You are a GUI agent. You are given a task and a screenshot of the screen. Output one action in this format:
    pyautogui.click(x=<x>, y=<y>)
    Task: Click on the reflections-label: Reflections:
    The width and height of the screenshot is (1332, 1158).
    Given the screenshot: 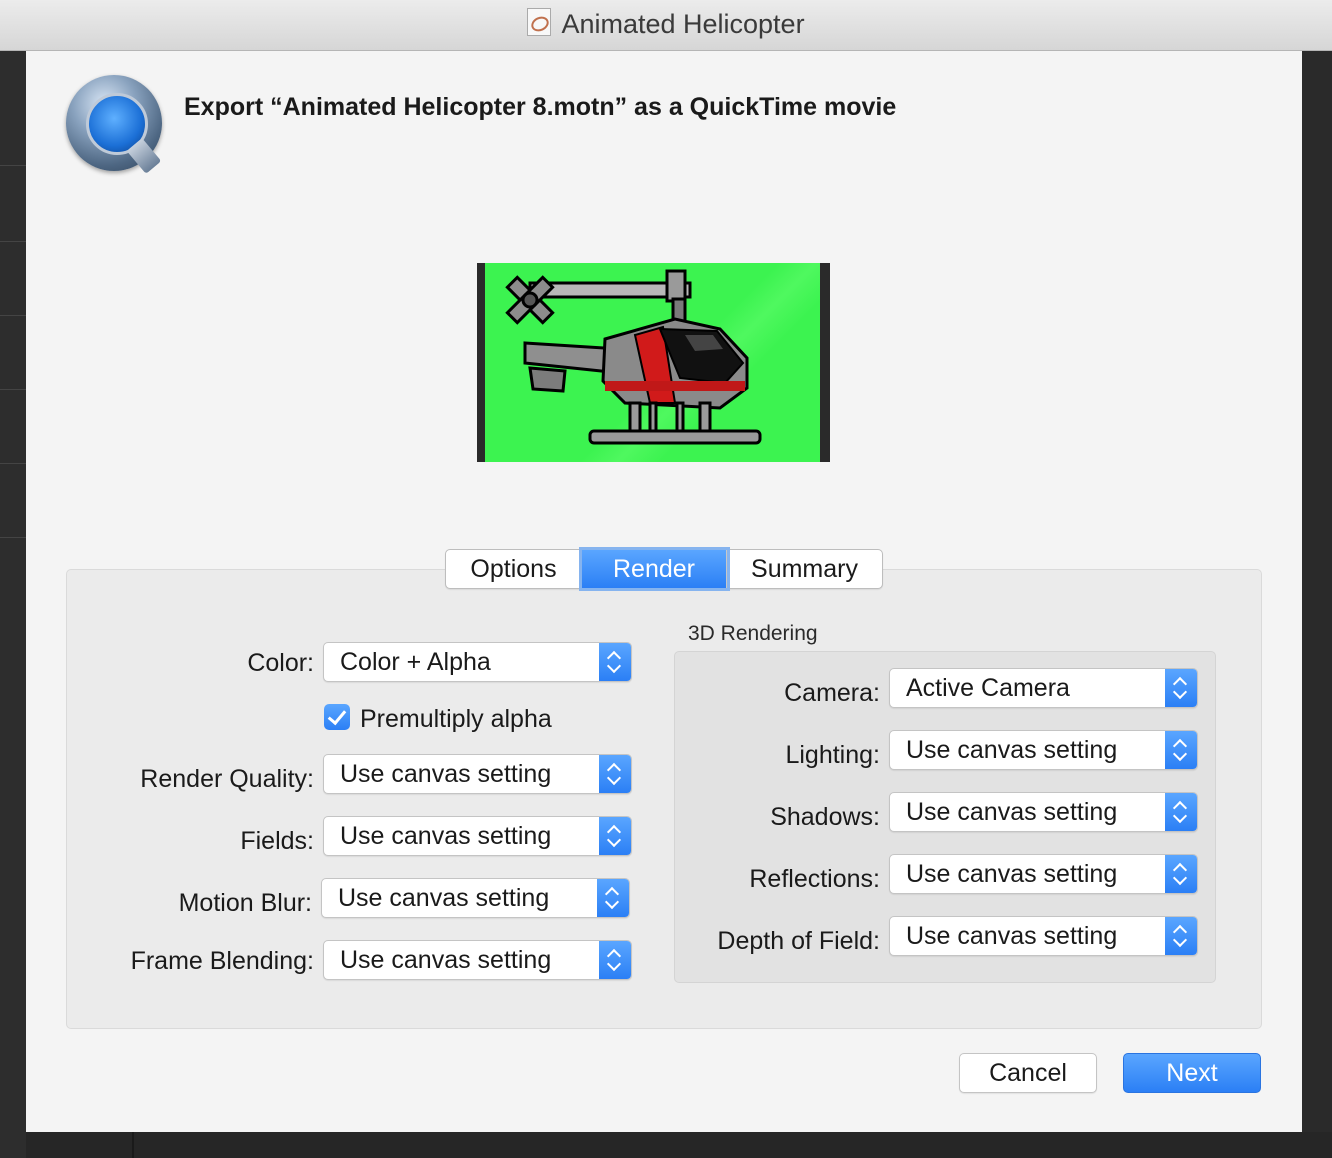 What is the action you would take?
    pyautogui.click(x=814, y=879)
    